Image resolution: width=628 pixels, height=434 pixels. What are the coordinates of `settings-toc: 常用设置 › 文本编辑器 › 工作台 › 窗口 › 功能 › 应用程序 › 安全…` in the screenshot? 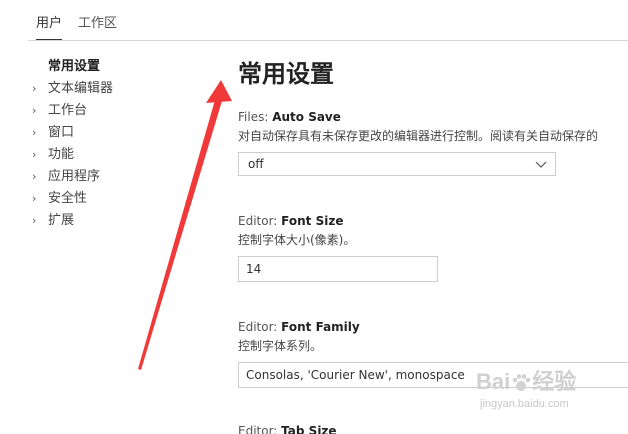 It's located at (122, 144).